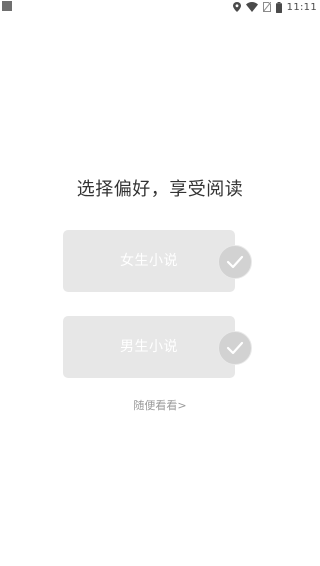 The image size is (320, 566). I want to click on status-icons: 11:11, so click(274, 7).